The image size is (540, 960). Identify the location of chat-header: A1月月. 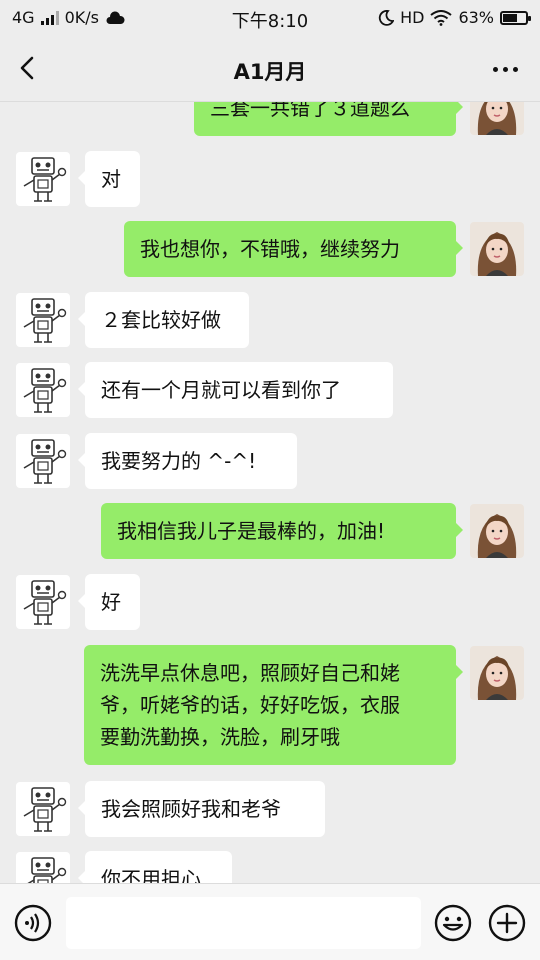
(270, 69).